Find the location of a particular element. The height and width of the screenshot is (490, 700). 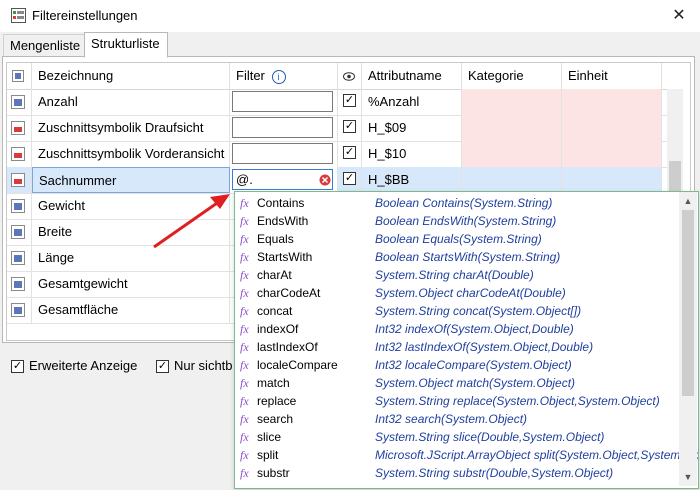

header-row-icon is located at coordinates (19, 76).